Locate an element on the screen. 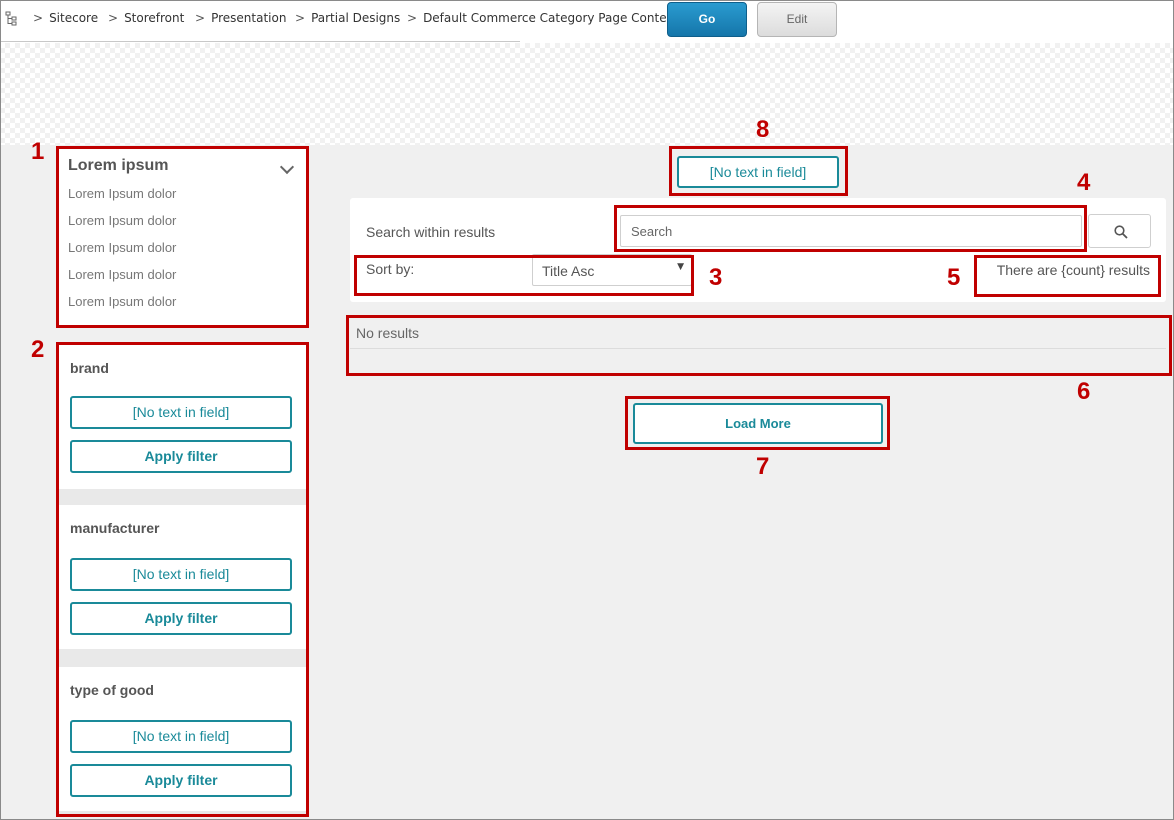 This screenshot has width=1174, height=820. search-button is located at coordinates (1119, 231).